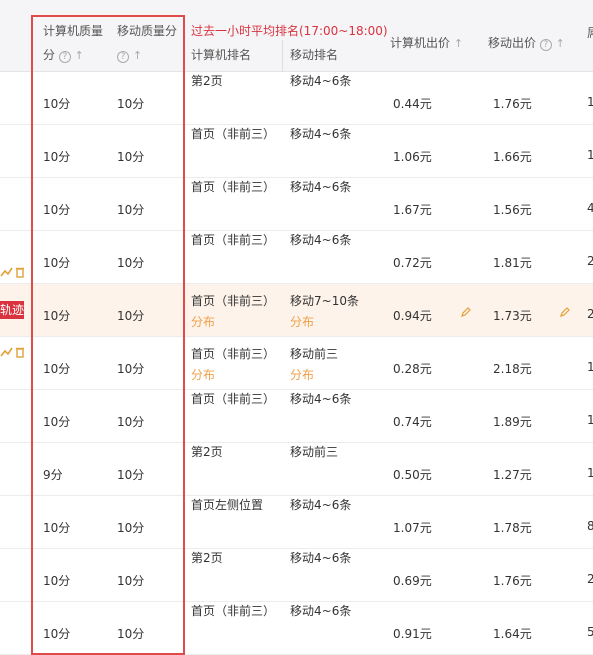  What do you see at coordinates (412, 263) in the screenshot?
I see `pc-bid-value: 0.72元` at bounding box center [412, 263].